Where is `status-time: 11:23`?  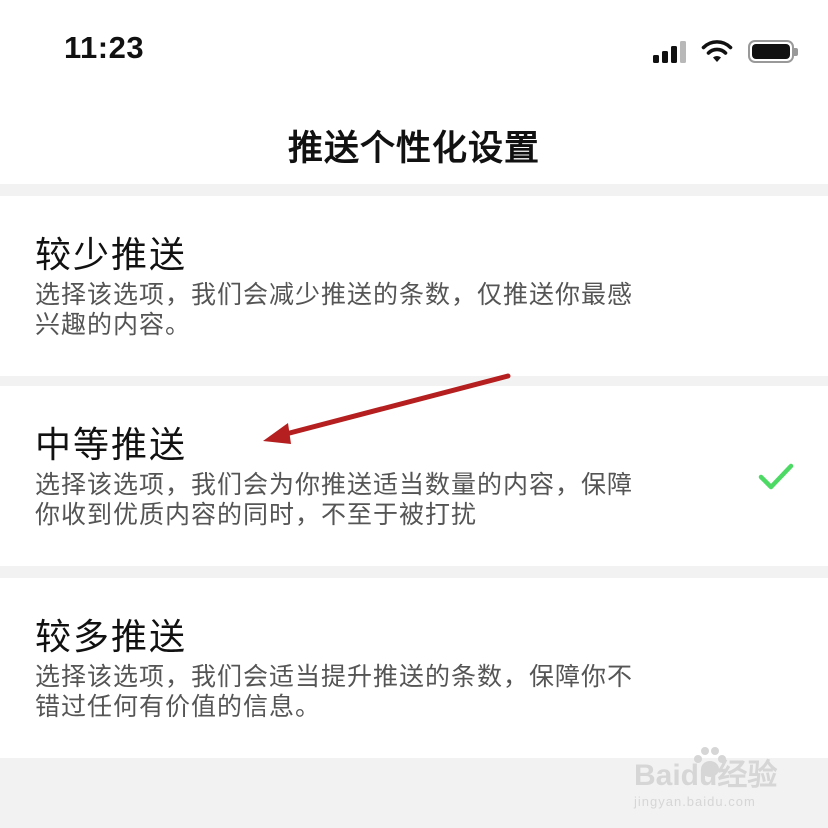
status-time: 11:23 is located at coordinates (104, 47).